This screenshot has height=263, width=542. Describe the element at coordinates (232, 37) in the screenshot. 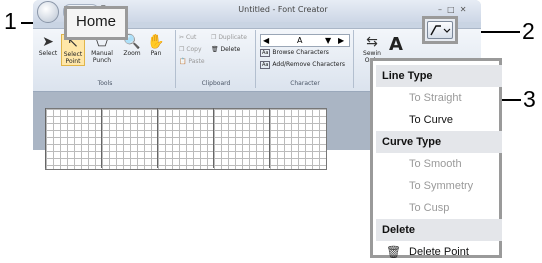

I see `duplicate-label: Duplicate` at that location.